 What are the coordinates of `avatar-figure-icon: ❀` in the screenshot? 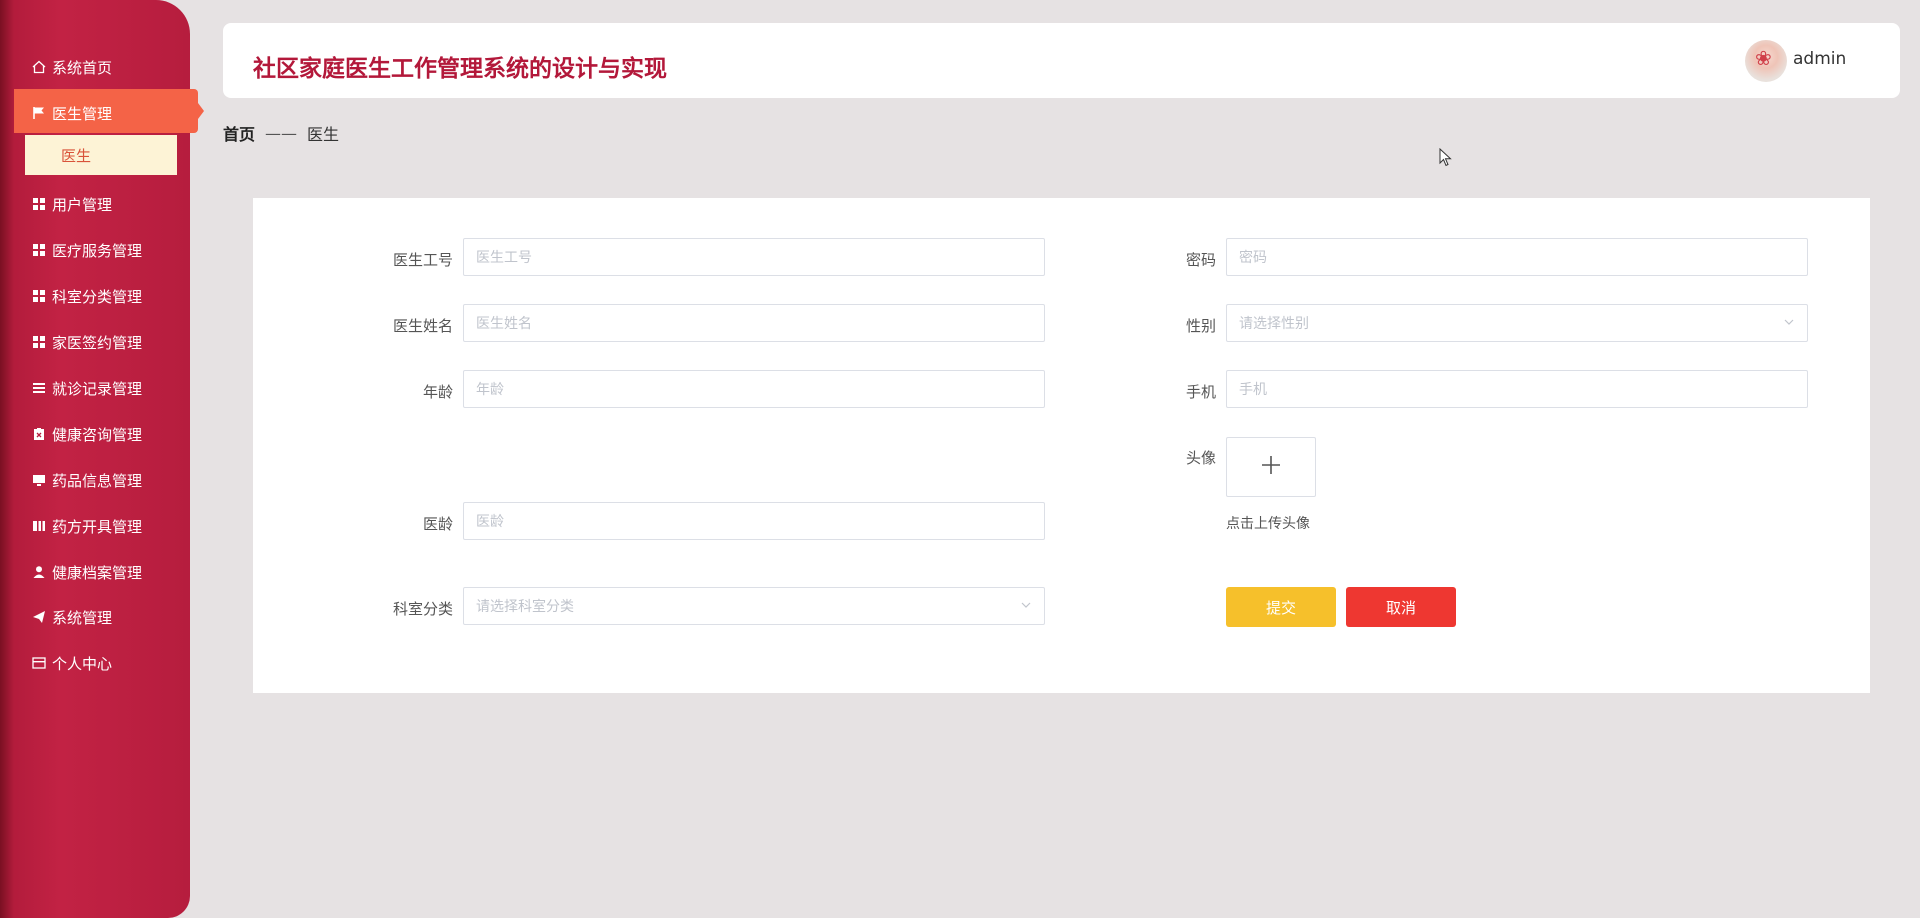 It's located at (1763, 58).